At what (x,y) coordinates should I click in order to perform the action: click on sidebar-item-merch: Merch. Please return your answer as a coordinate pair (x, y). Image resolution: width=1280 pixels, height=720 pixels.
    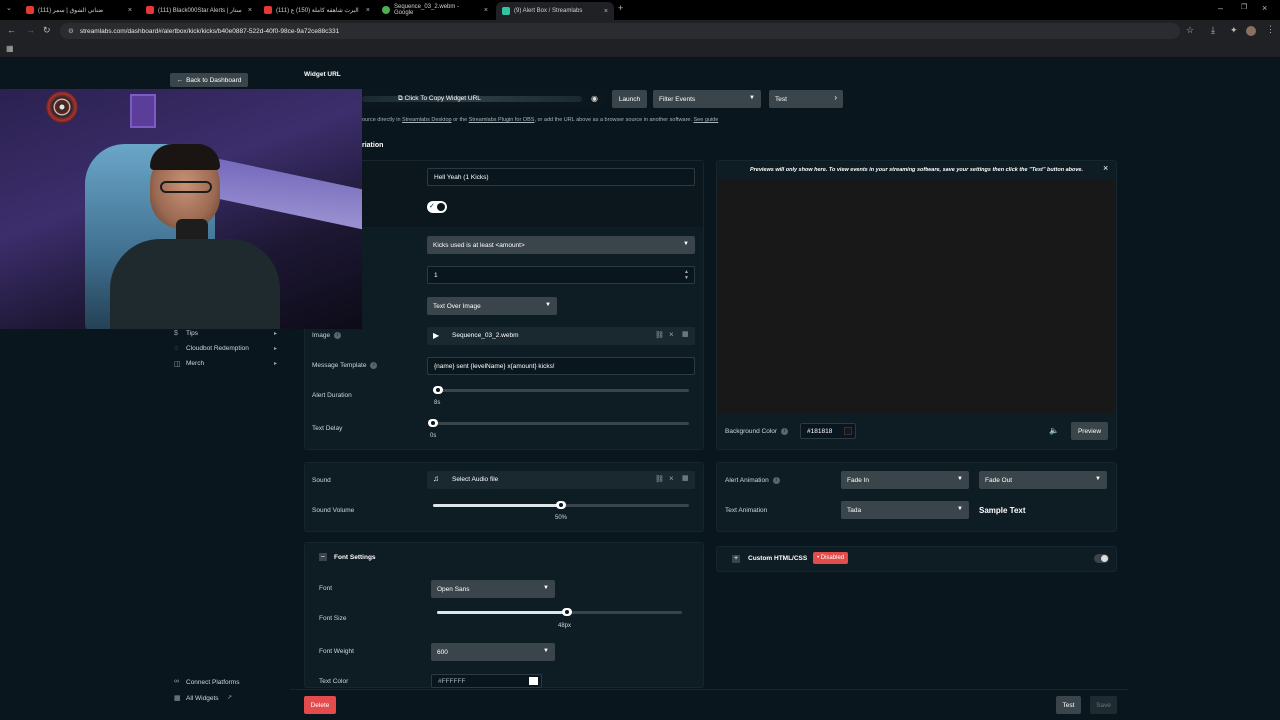
    Looking at the image, I should click on (195, 363).